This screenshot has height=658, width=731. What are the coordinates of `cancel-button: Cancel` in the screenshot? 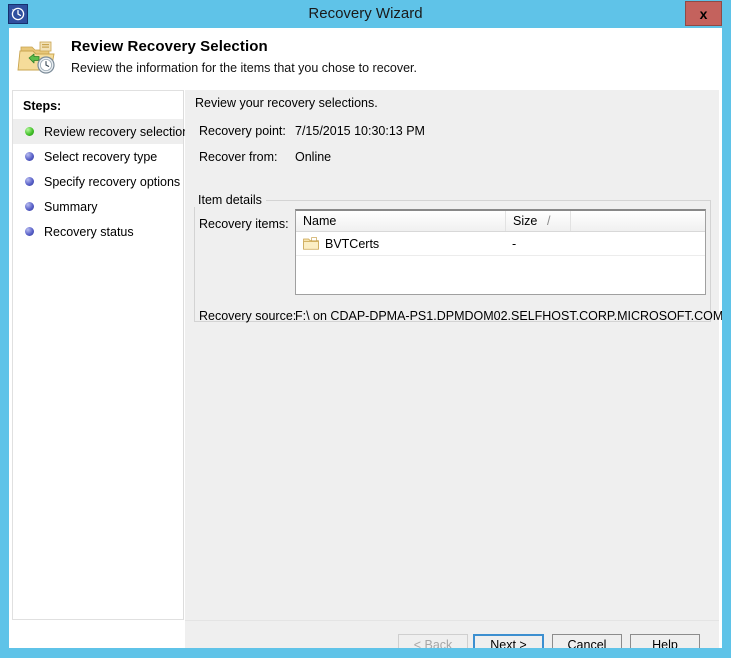 It's located at (587, 641).